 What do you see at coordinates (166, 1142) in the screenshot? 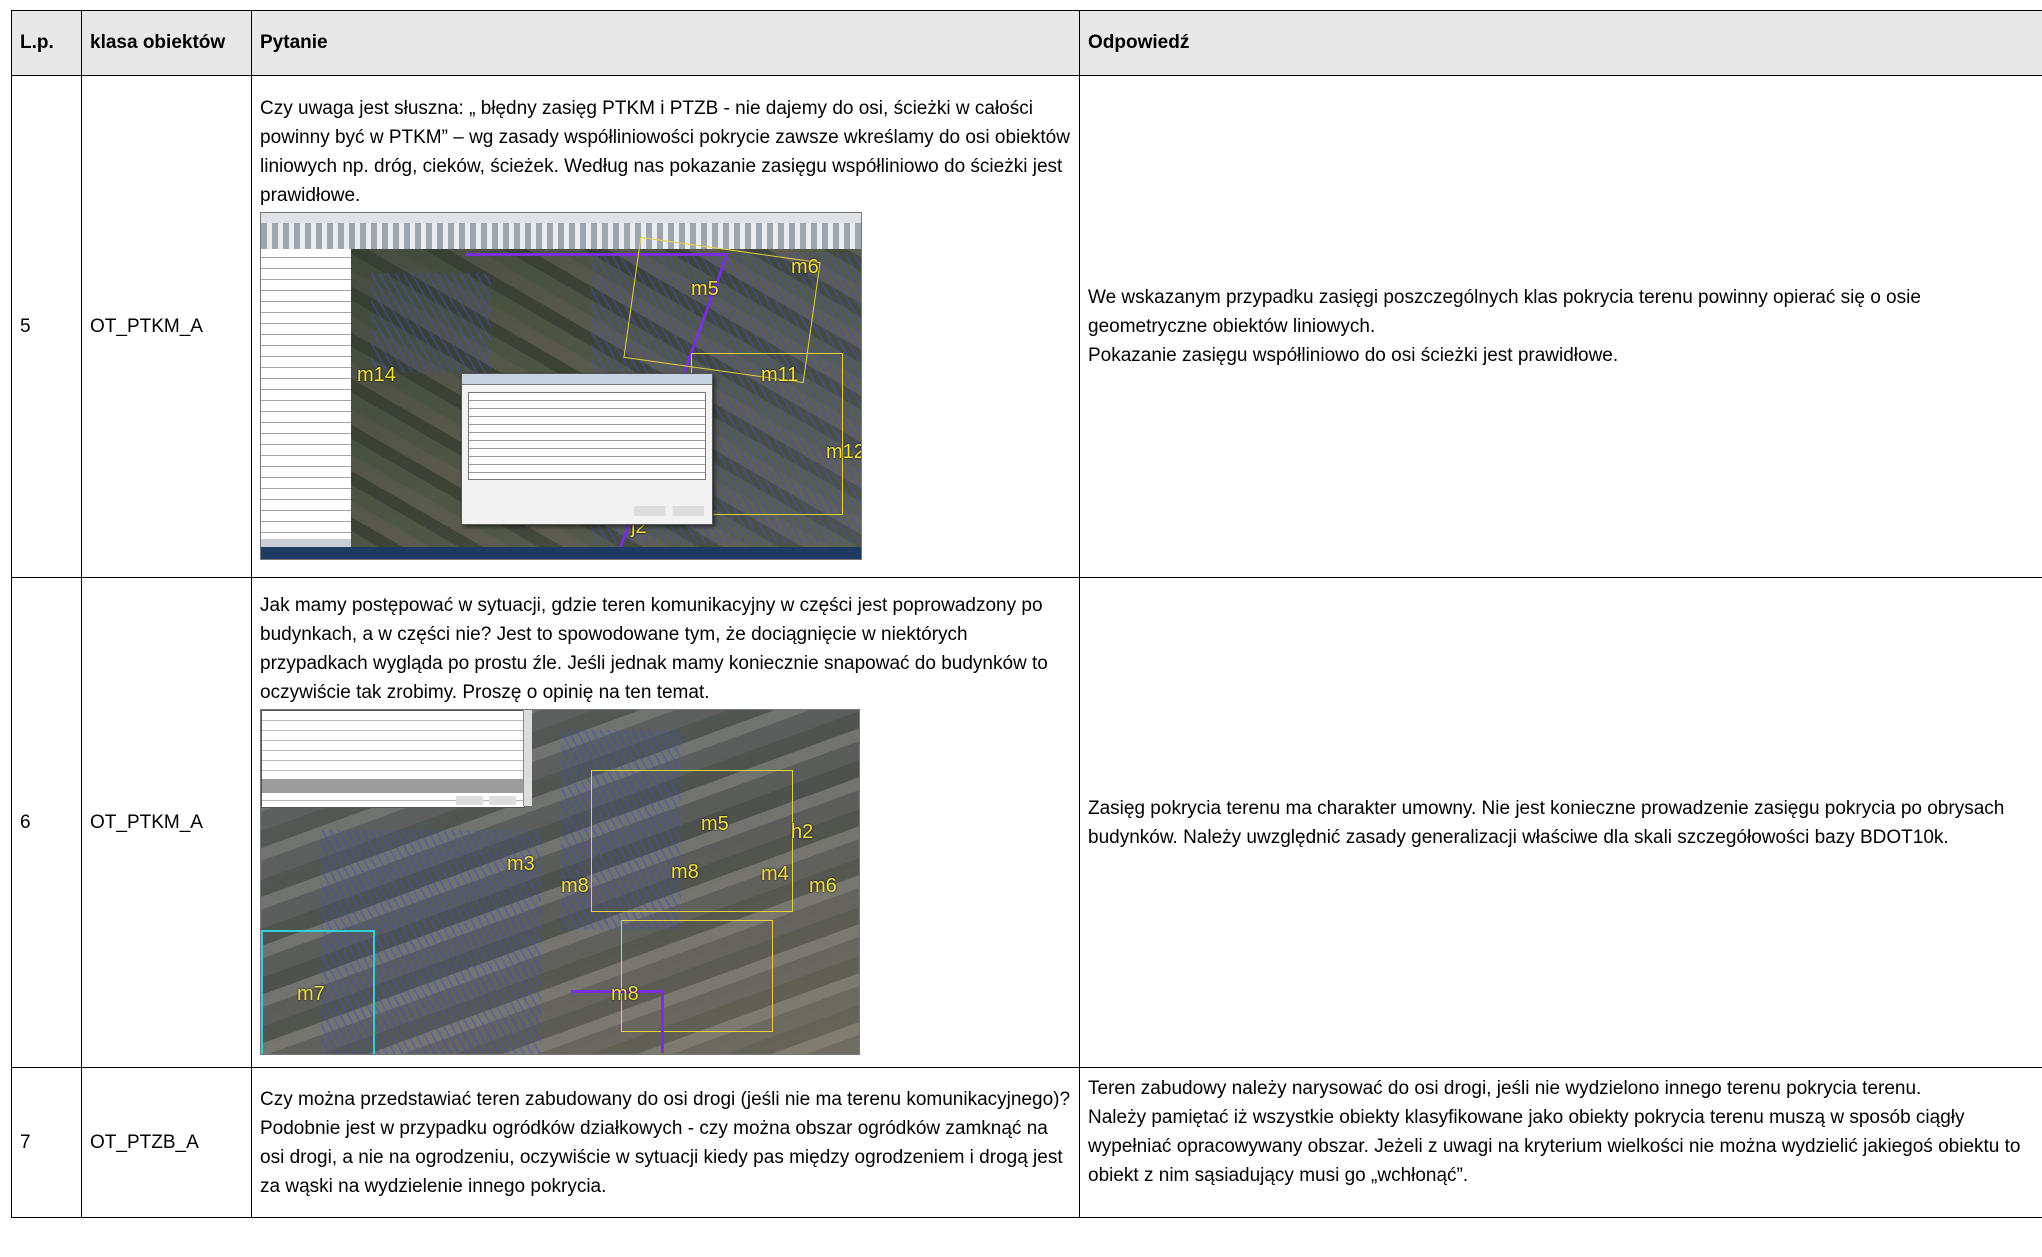
I see `row-class: OT_PTZB_A` at bounding box center [166, 1142].